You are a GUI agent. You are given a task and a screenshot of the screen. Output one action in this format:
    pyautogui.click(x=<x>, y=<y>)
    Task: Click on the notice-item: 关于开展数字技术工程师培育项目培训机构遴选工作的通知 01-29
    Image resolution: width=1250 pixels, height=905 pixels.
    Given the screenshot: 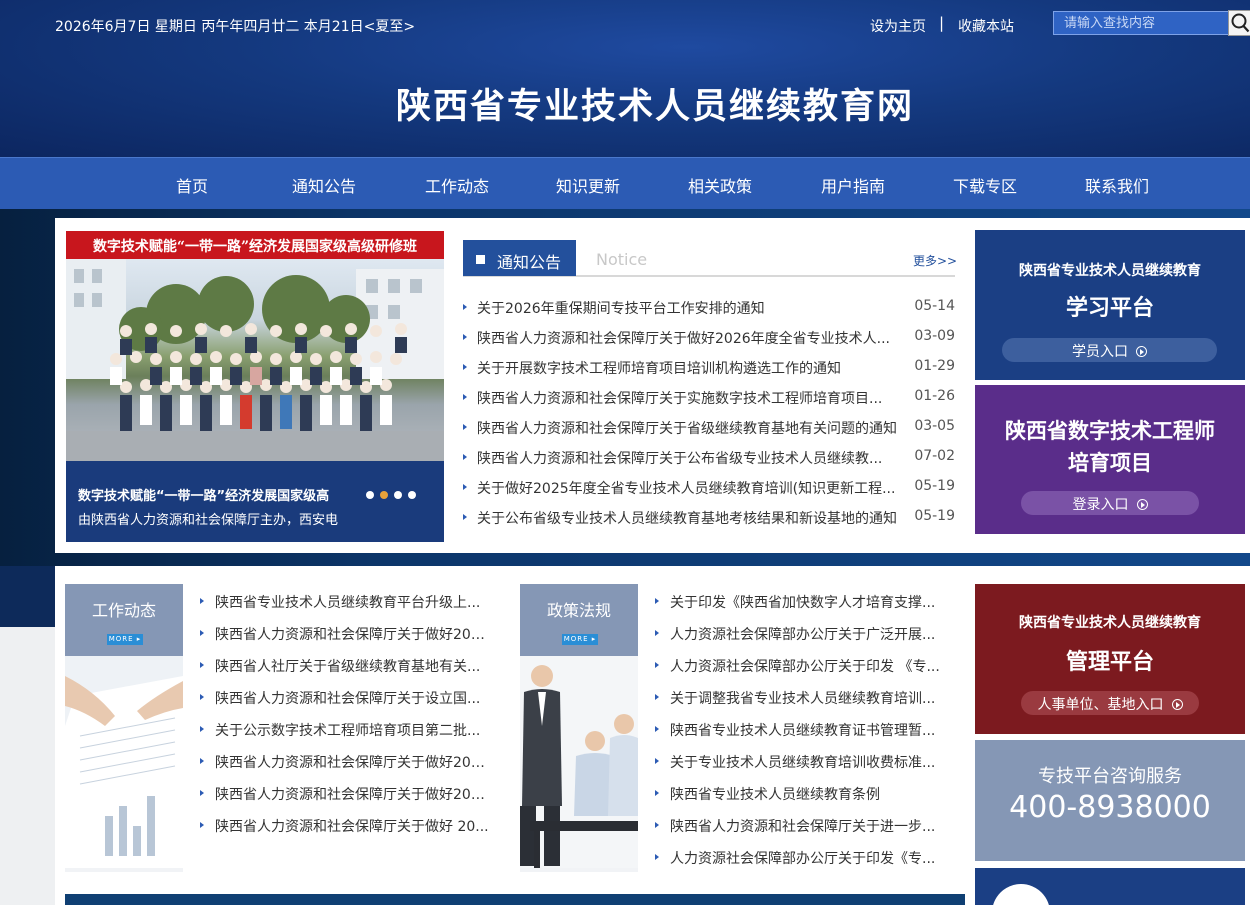 What is the action you would take?
    pyautogui.click(x=709, y=368)
    